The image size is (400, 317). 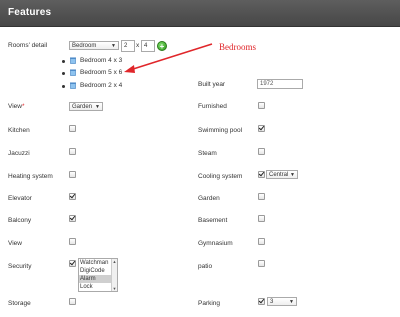 I want to click on features-title: Features, so click(x=30, y=12).